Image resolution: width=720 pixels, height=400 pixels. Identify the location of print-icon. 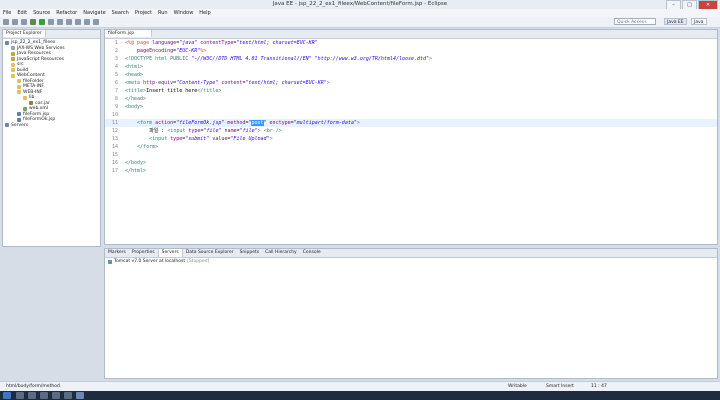
(24, 22).